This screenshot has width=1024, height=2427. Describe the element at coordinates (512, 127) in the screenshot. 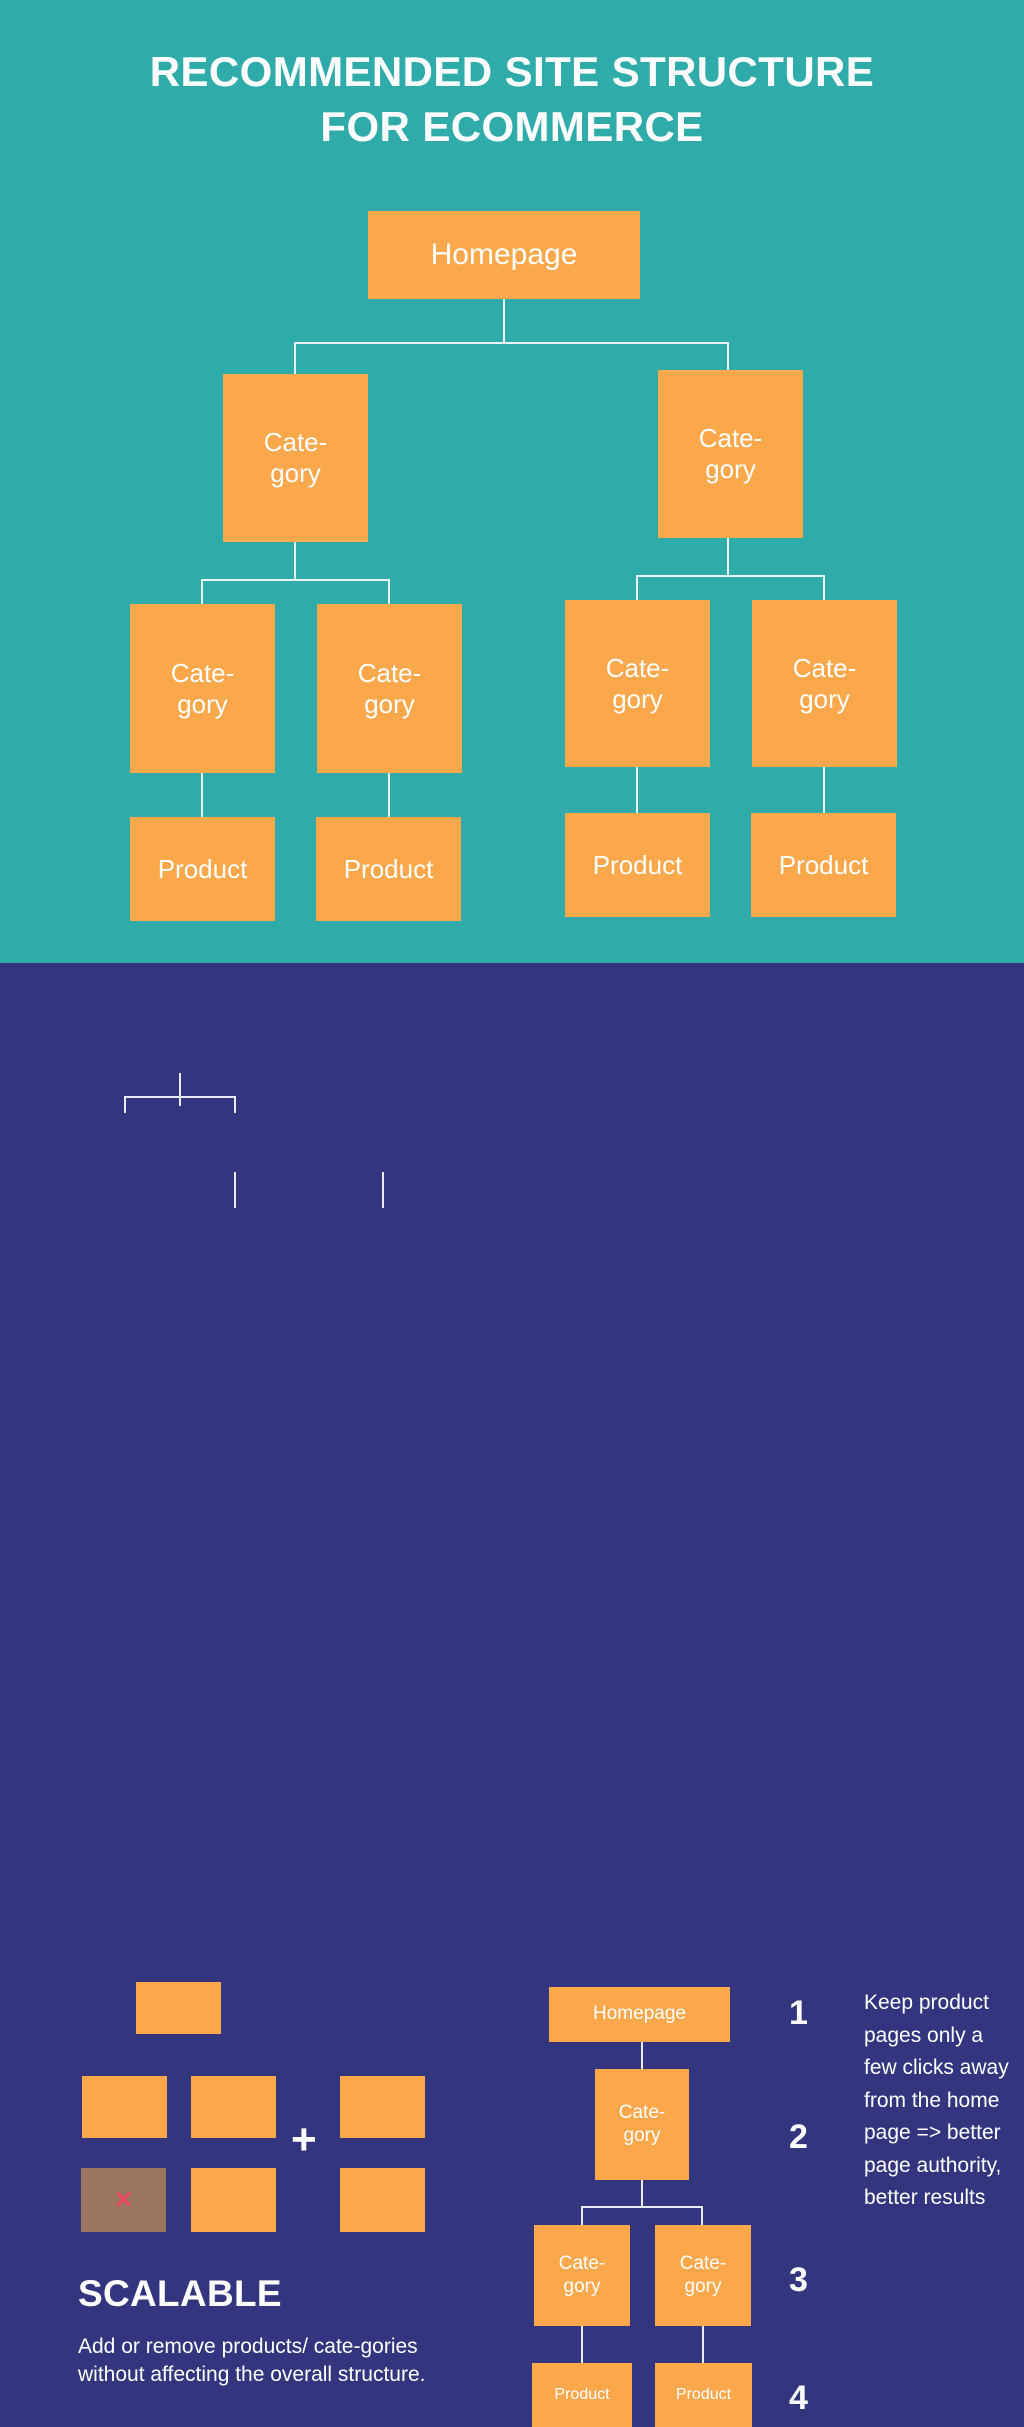

I see `page-title-line-2: FOR ECOMMERCE` at that location.